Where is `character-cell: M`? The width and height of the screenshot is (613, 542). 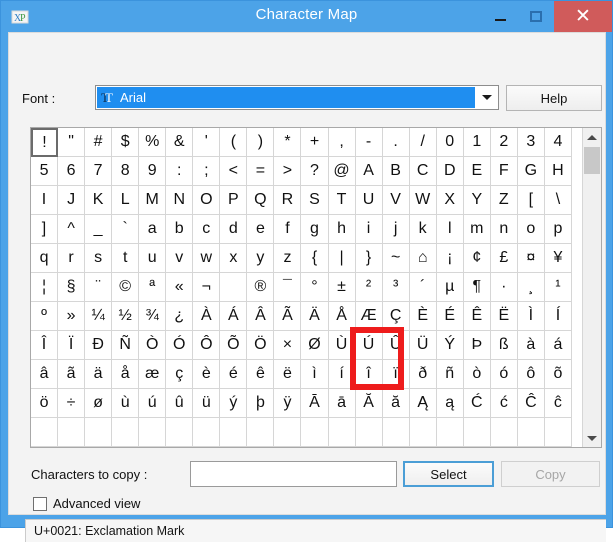
character-cell: M is located at coordinates (153, 200).